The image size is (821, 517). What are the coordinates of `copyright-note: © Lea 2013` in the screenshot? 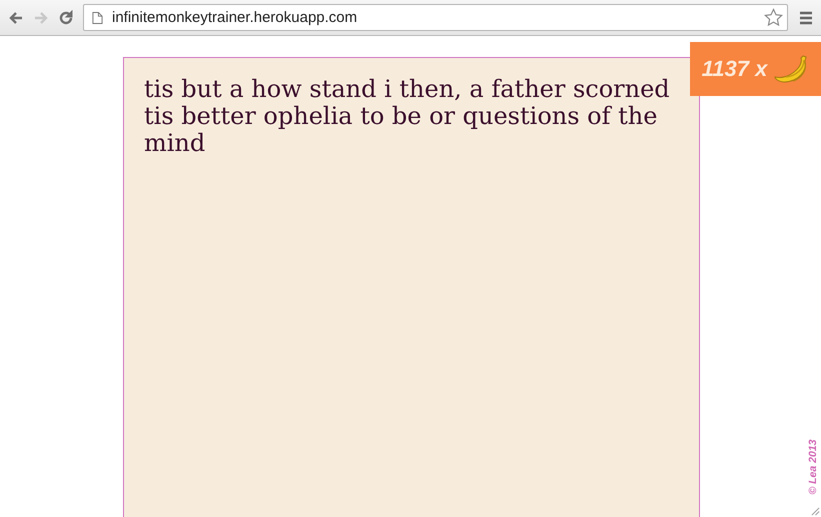 It's located at (813, 467).